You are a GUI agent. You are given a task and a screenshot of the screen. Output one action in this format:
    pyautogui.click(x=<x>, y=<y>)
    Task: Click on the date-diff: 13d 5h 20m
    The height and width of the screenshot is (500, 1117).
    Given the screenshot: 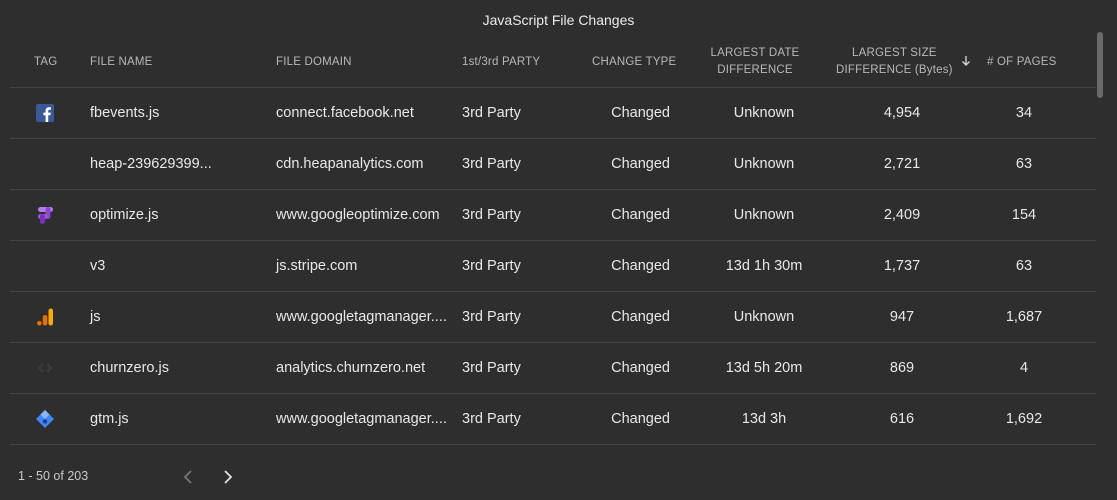 What is the action you would take?
    pyautogui.click(x=764, y=368)
    